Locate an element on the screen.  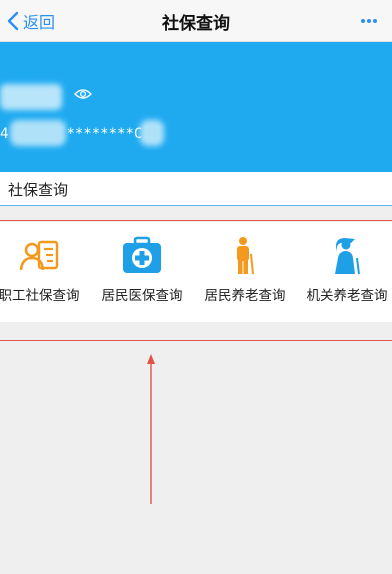
service-resident-medical: 居民医保查询 is located at coordinates (142, 272).